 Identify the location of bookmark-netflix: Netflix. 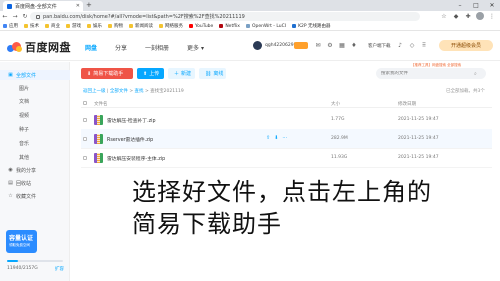
(229, 26).